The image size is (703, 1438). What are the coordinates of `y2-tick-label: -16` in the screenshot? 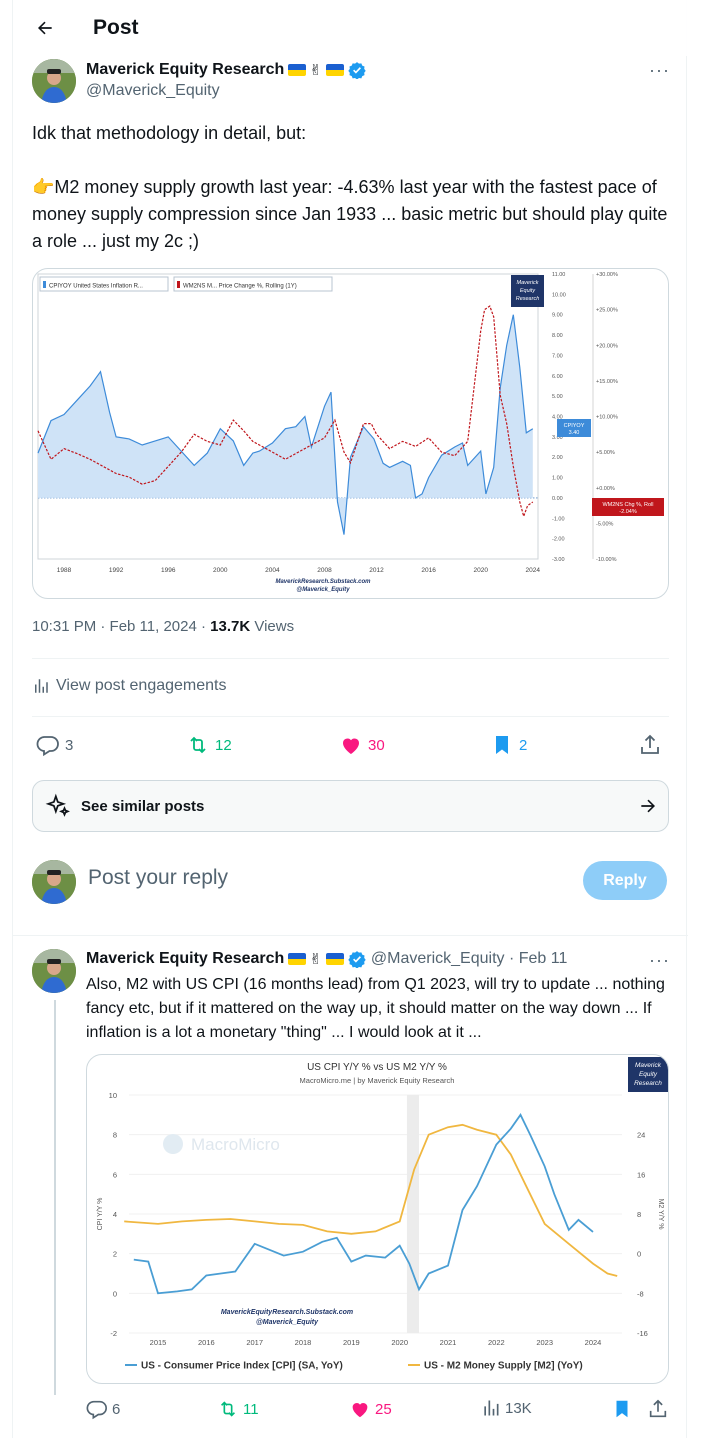 It's located at (642, 1333).